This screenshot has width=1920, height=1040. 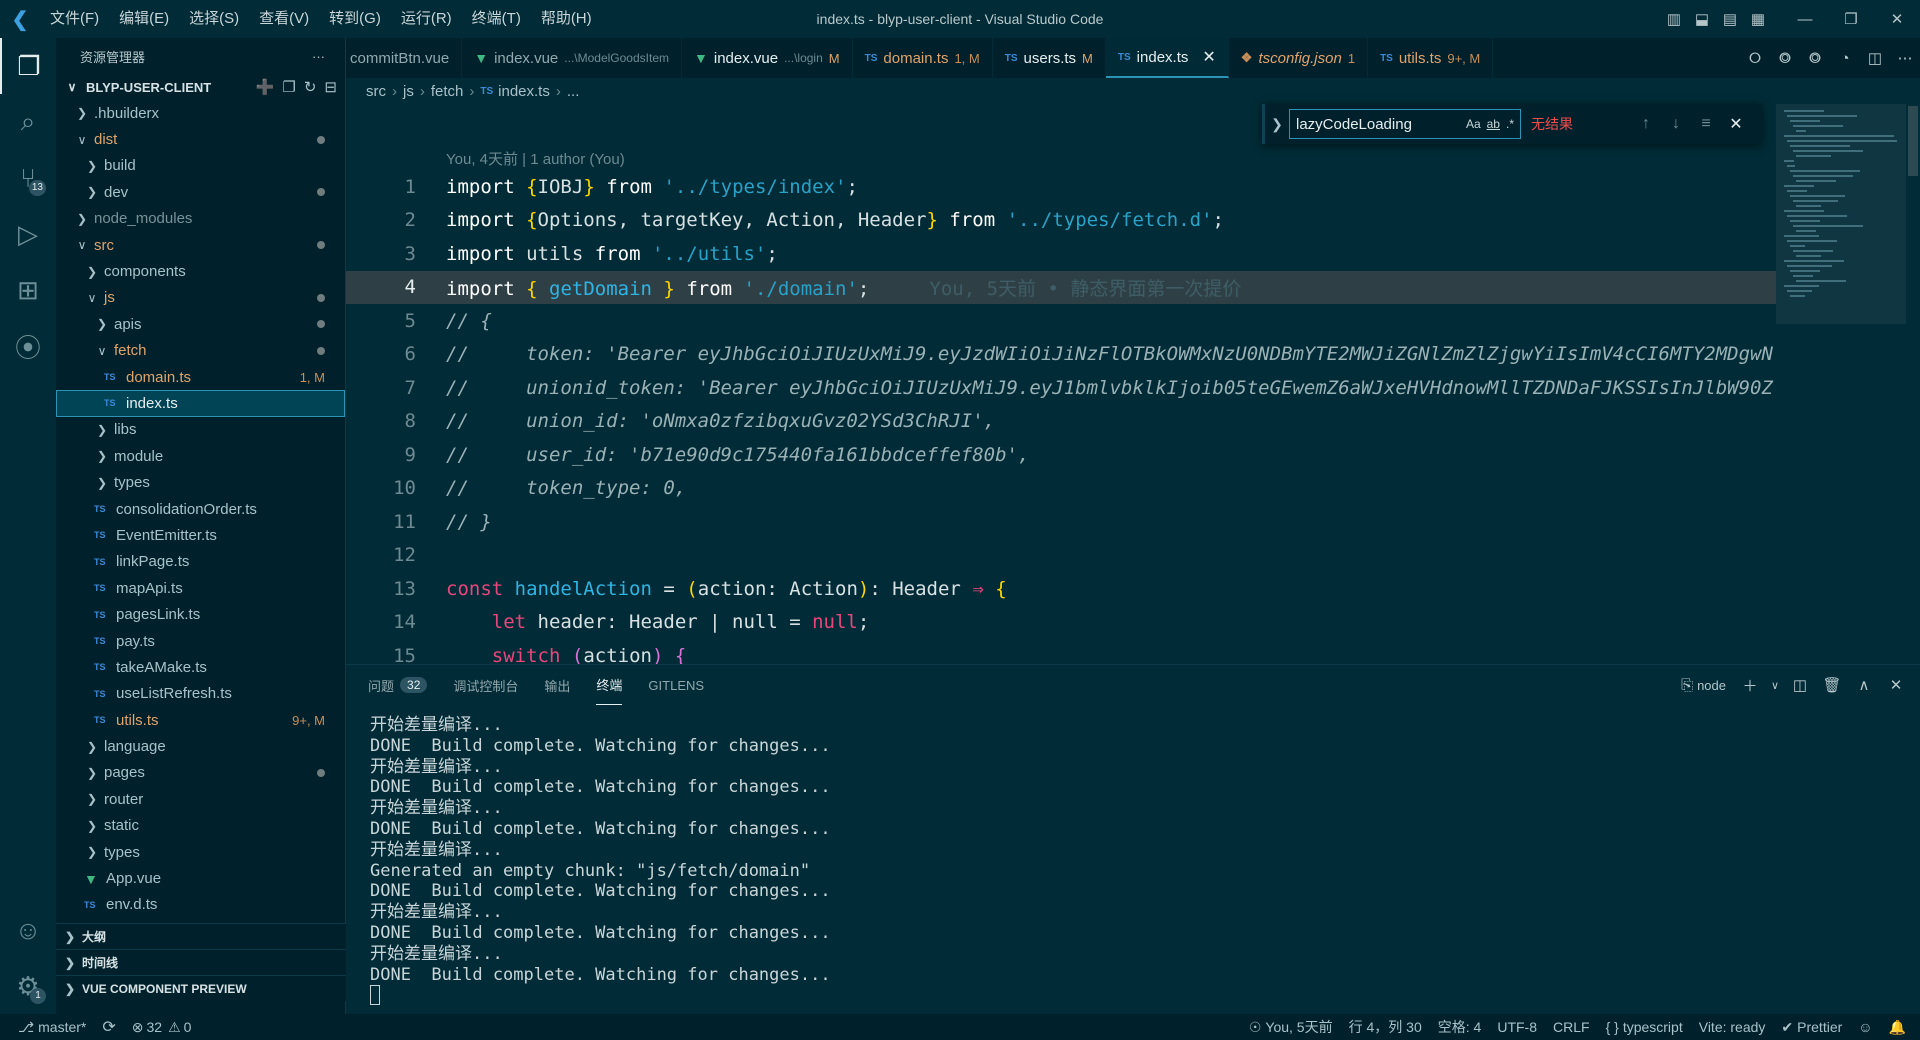 What do you see at coordinates (398, 685) in the screenshot?
I see `panel-tab: 问题 32` at bounding box center [398, 685].